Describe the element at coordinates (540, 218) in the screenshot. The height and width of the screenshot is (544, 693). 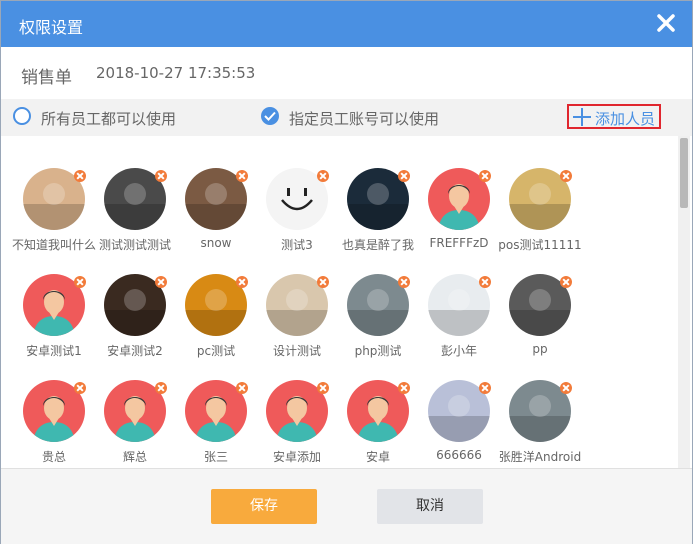
I see `member-item: pos测试11111` at that location.